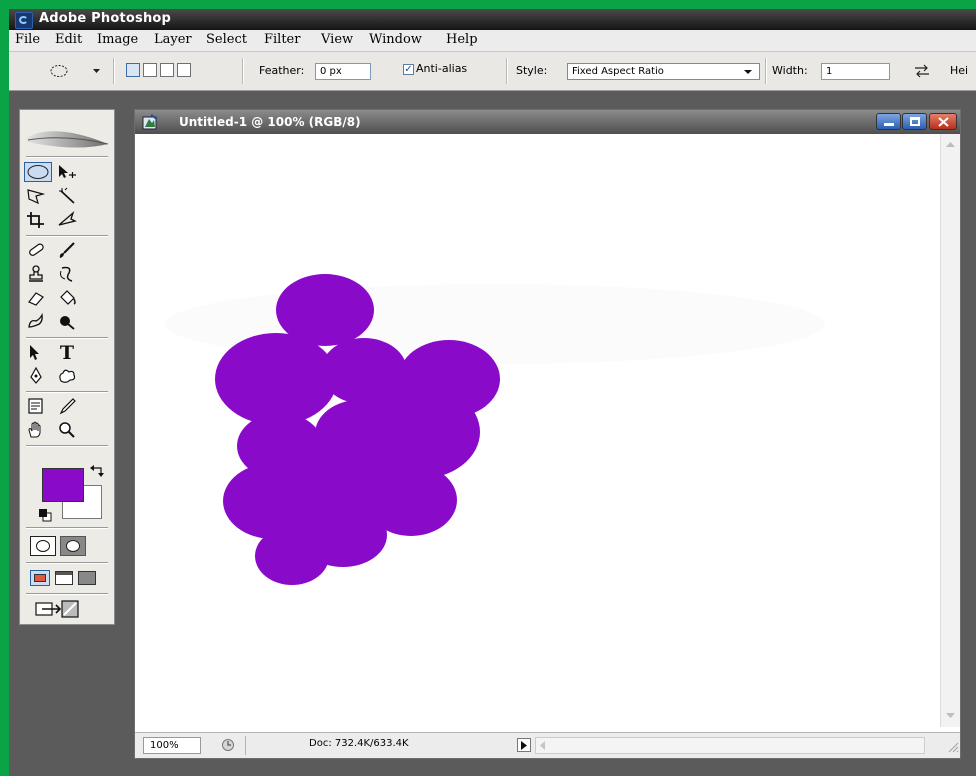  I want to click on paint-bucket-icon, so click(67, 298).